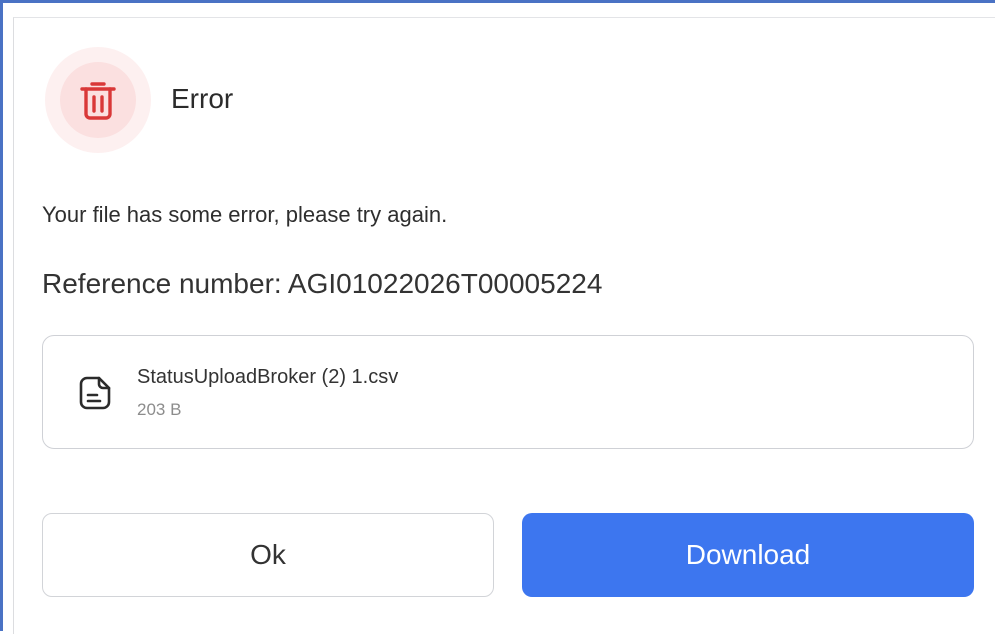 This screenshot has width=995, height=634. I want to click on file-size: 203 B, so click(159, 409).